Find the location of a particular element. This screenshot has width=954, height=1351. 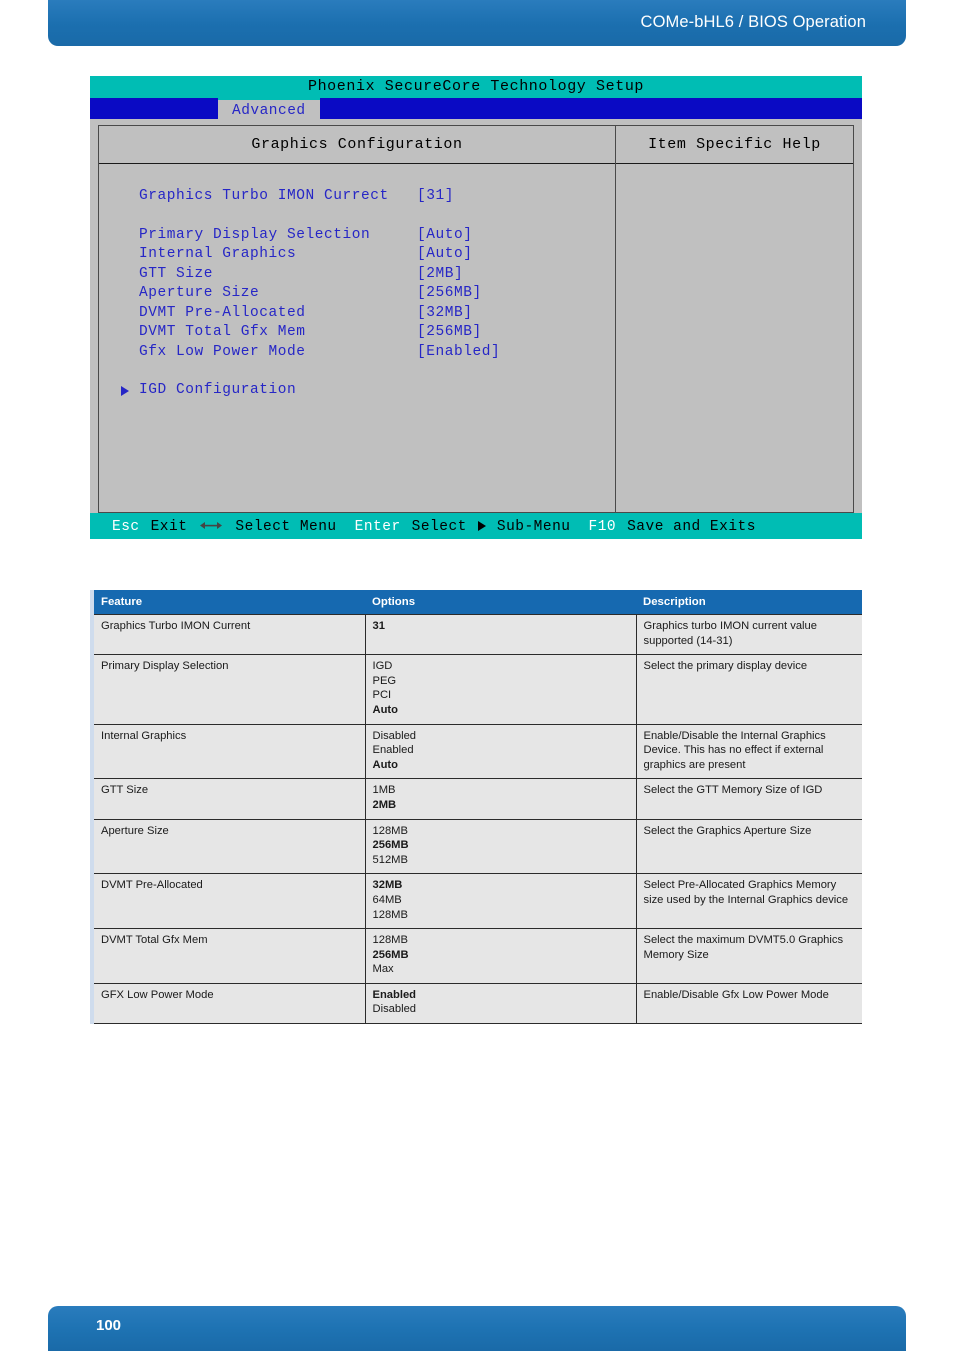

key-esc: Esc is located at coordinates (126, 526).